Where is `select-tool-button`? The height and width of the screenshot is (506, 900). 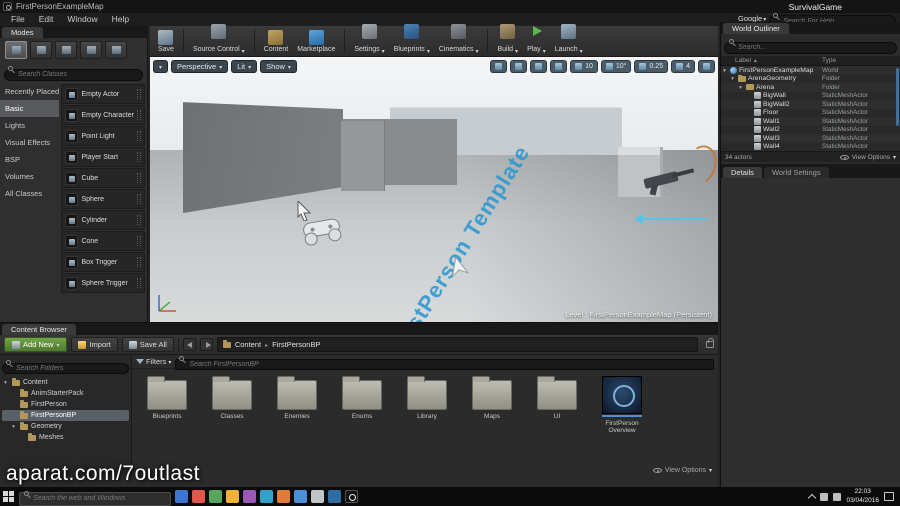 select-tool-button is located at coordinates (499, 66).